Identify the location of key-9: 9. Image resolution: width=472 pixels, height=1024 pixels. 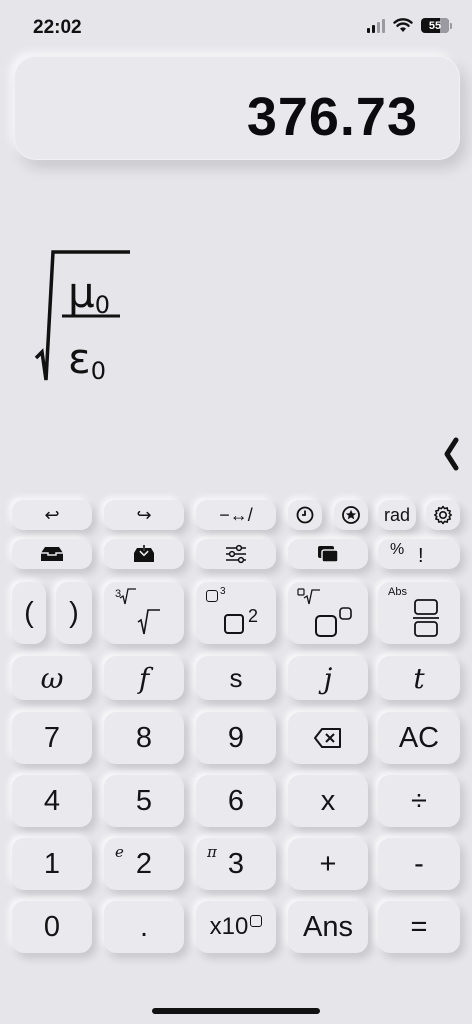
(236, 738).